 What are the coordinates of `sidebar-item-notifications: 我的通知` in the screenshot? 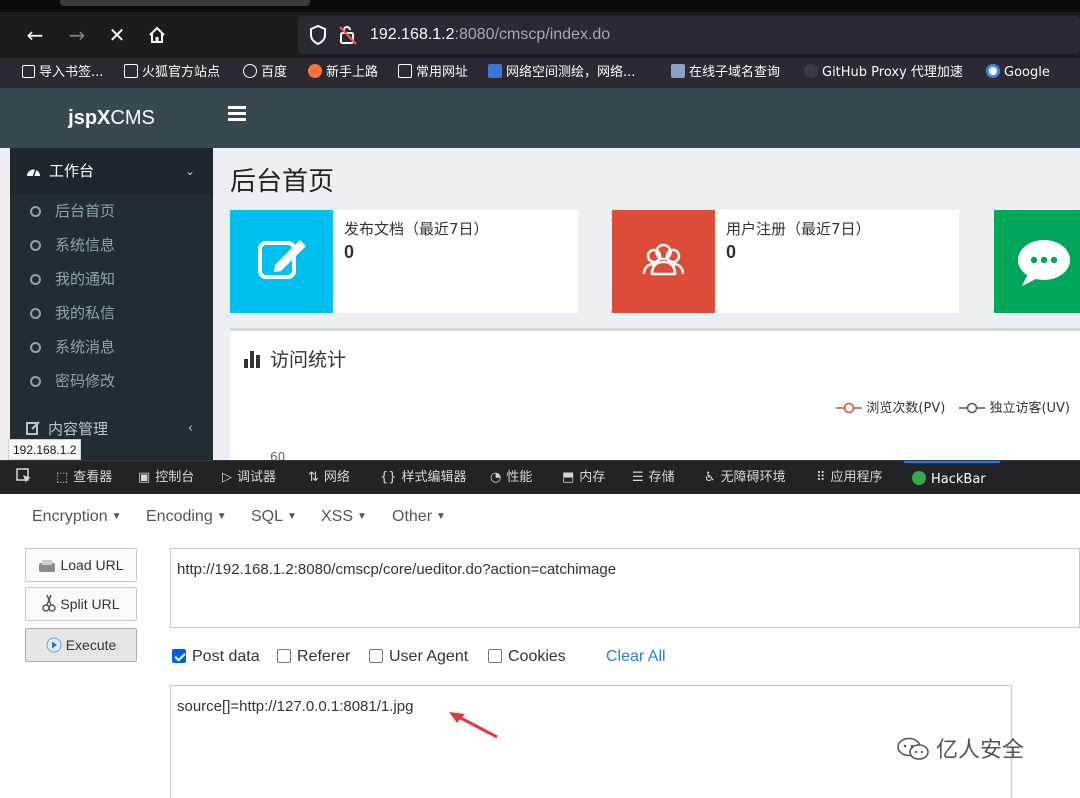 It's located at (111, 279).